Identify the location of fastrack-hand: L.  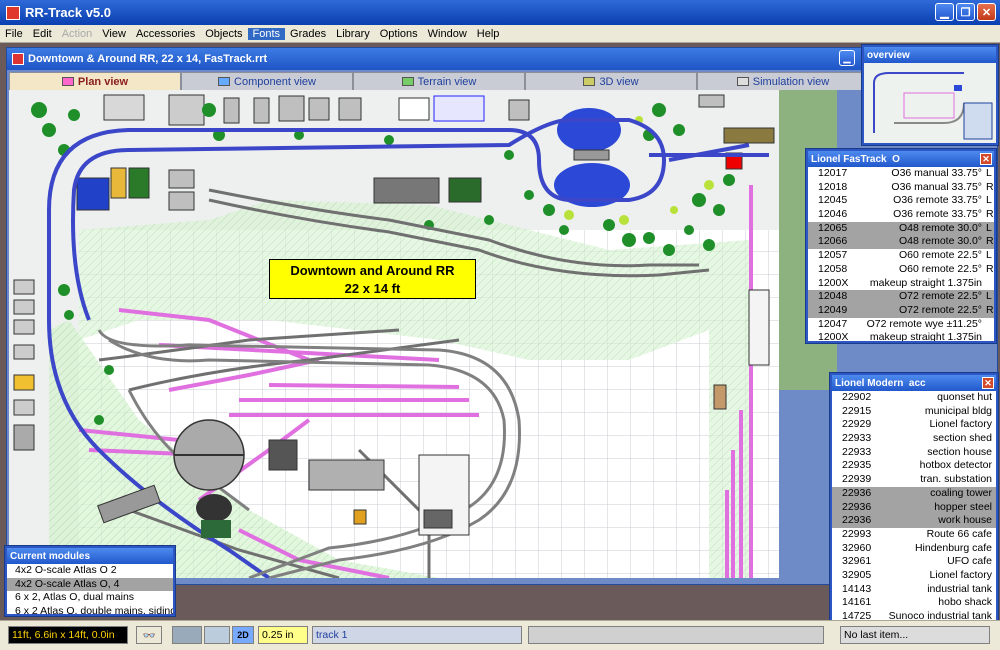
(989, 255).